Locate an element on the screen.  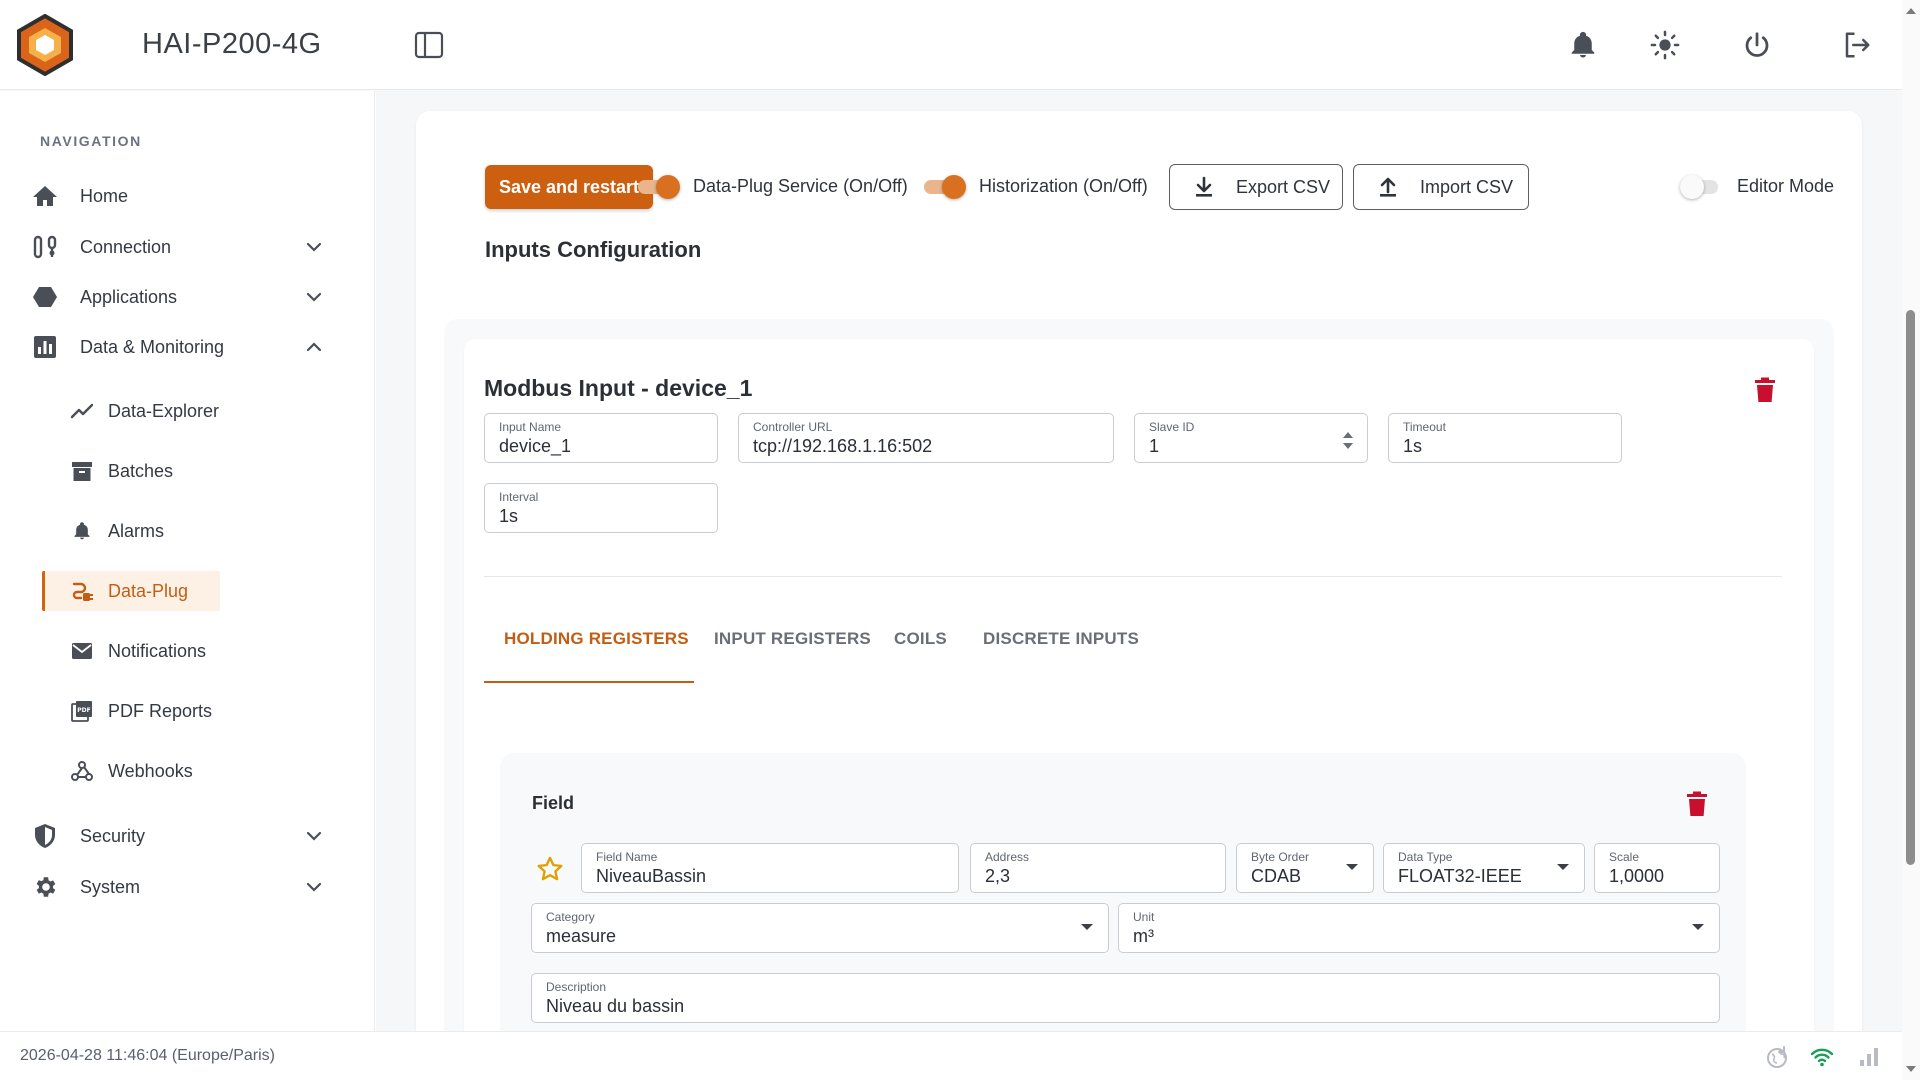
sidebar-item-notifications: Notifications is located at coordinates (131, 651).